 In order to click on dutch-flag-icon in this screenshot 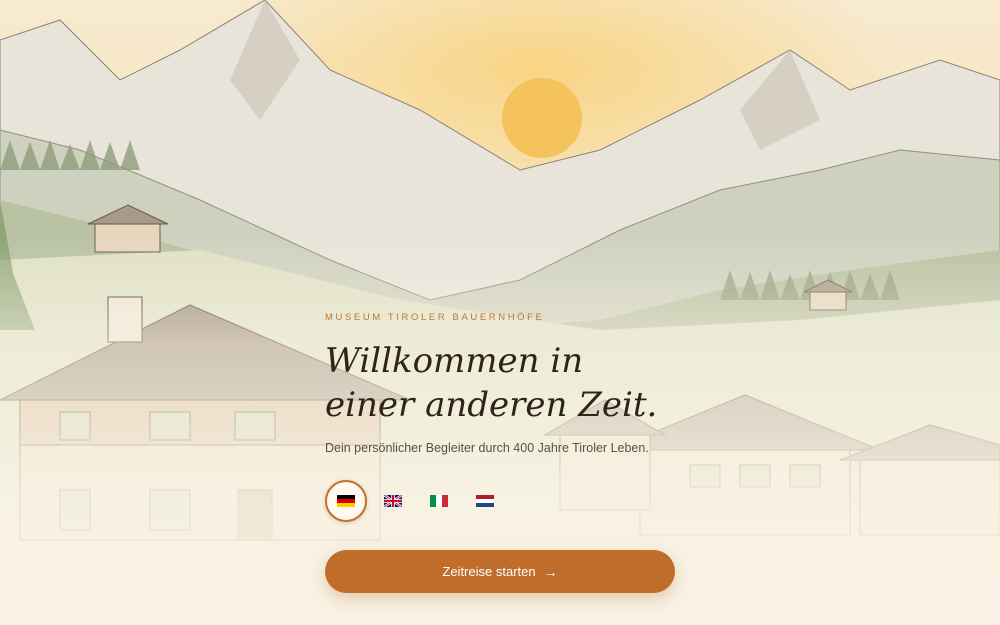, I will do `click(485, 501)`.